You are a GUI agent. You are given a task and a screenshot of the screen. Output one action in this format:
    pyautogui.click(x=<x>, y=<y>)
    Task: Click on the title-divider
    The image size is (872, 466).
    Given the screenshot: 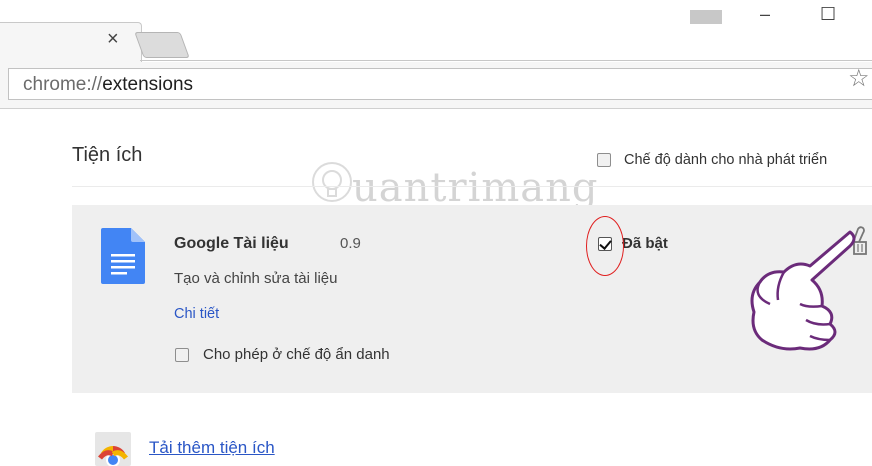 What is the action you would take?
    pyautogui.click(x=472, y=186)
    